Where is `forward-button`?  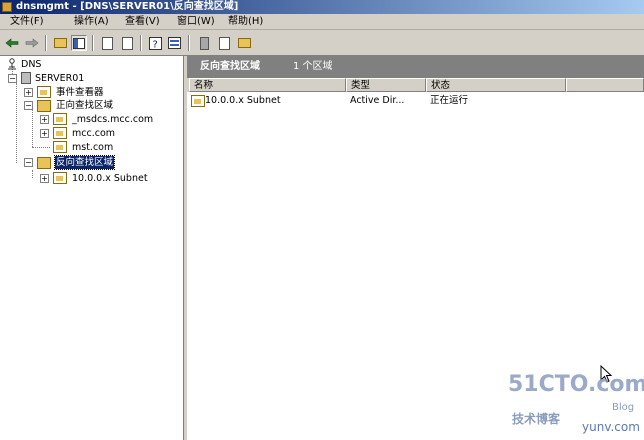
forward-button is located at coordinates (32, 43).